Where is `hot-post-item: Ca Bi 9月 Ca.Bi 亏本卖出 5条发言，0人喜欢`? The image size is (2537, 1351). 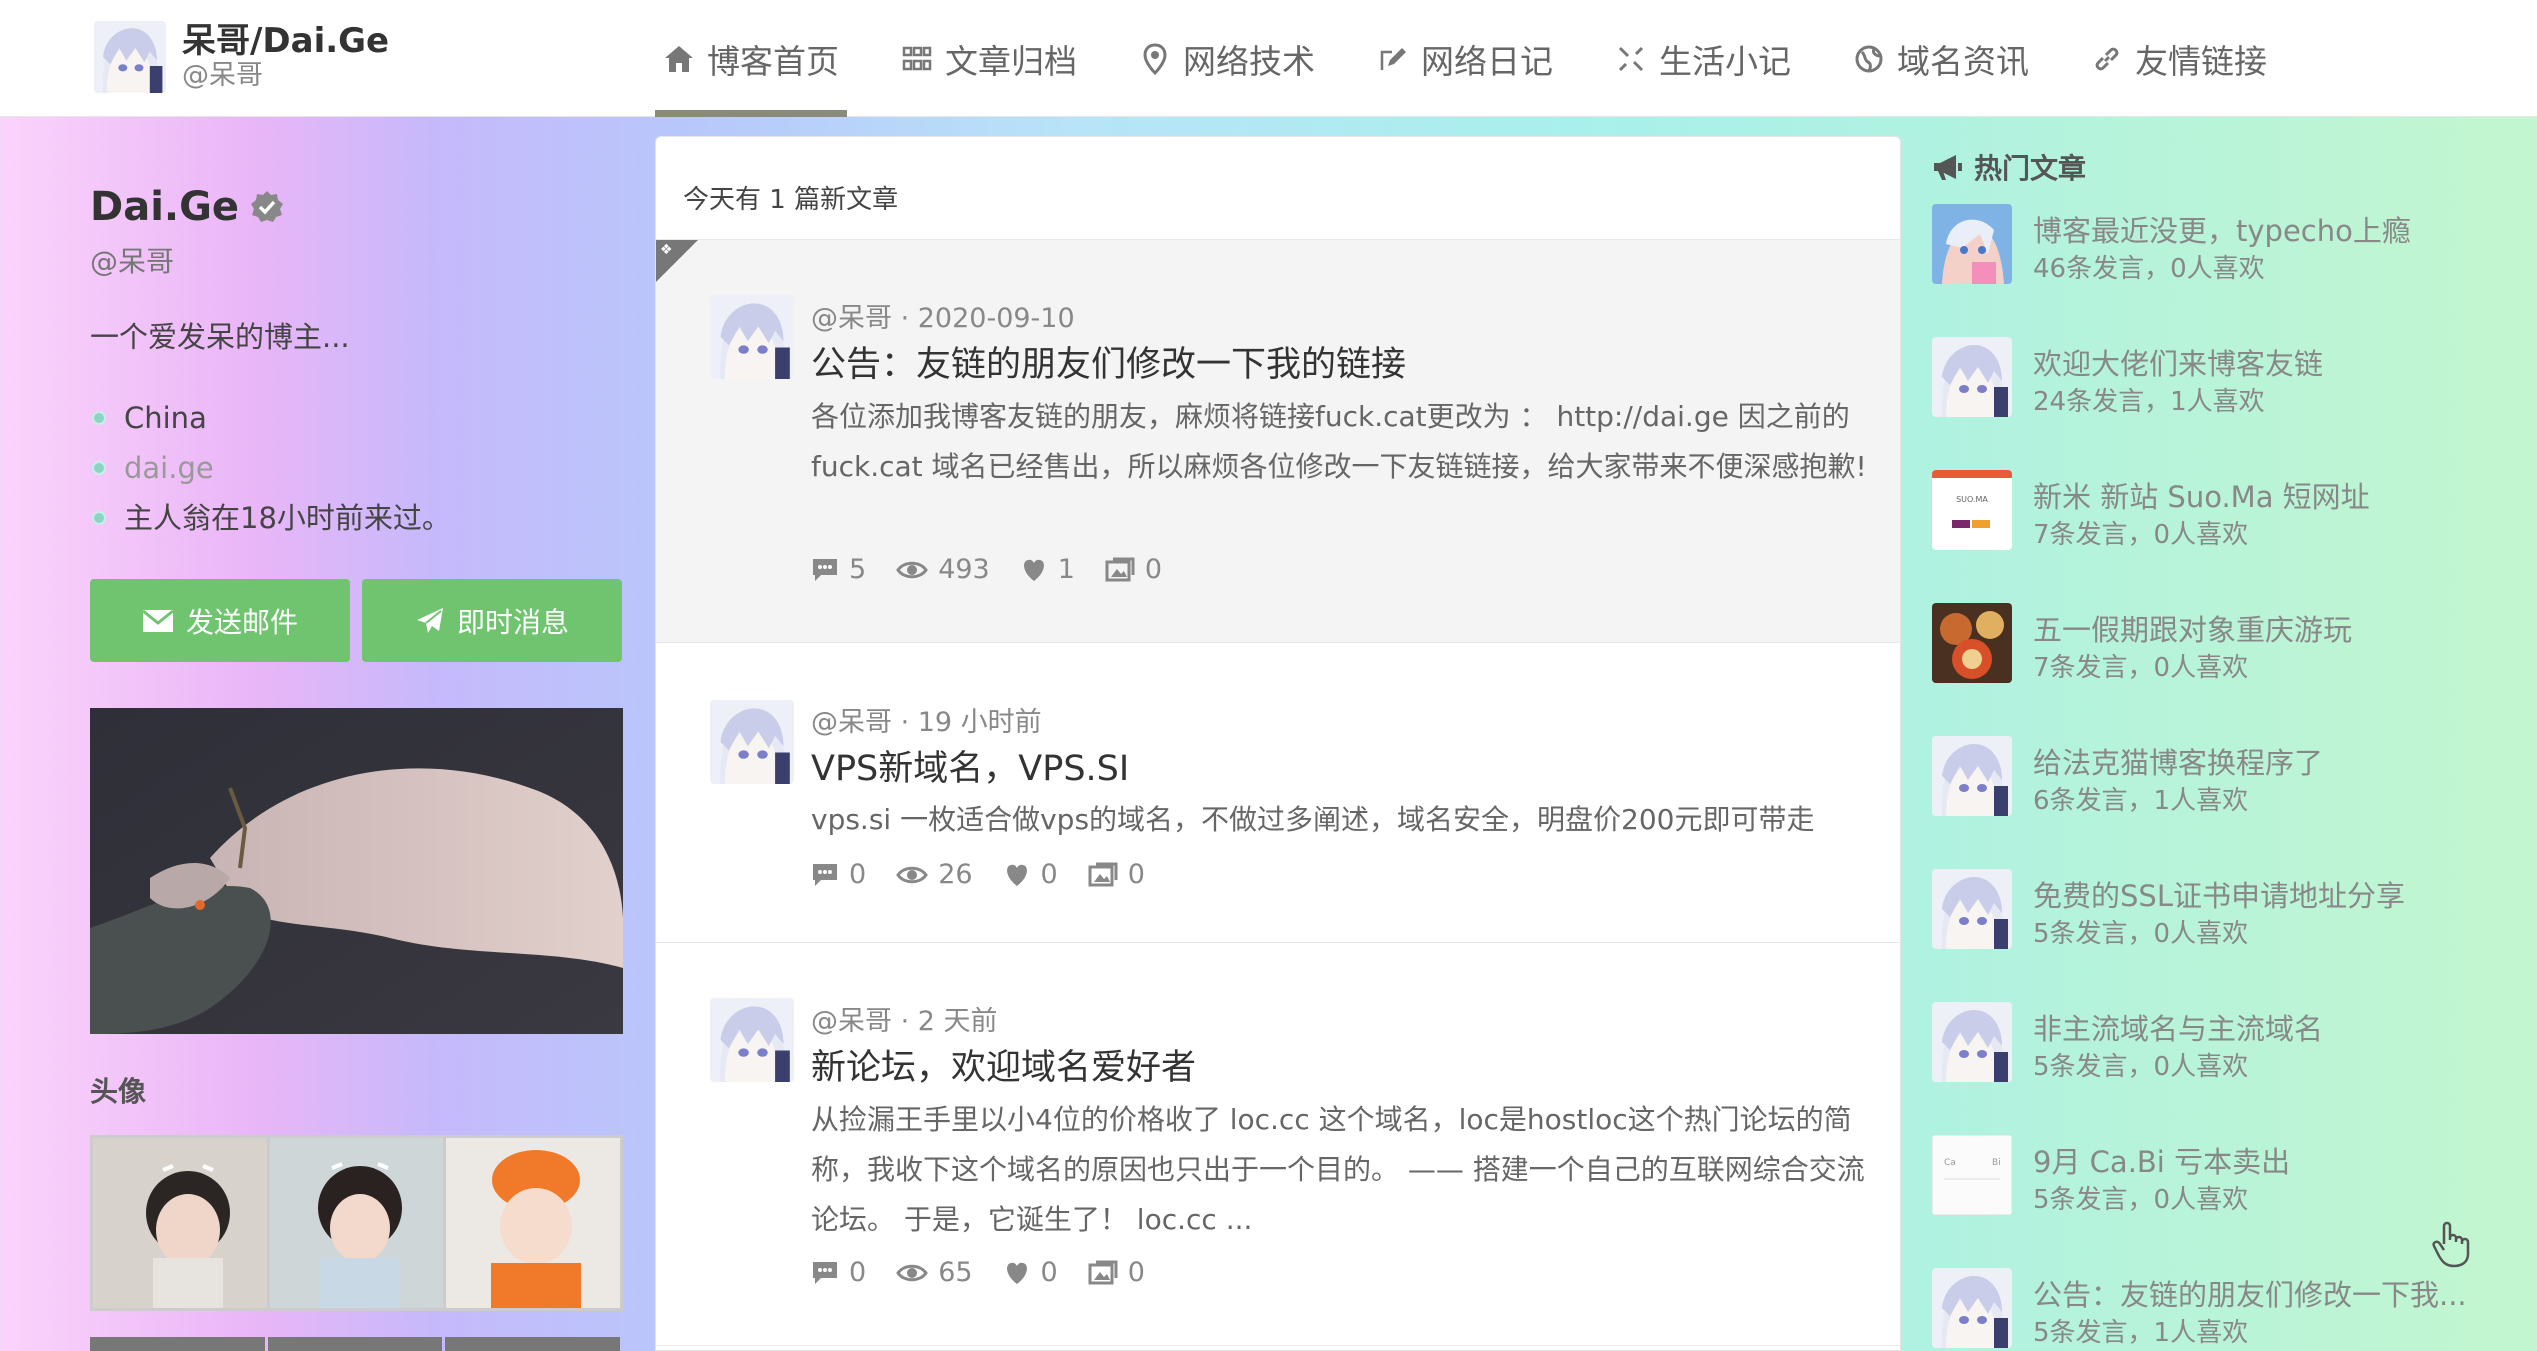 hot-post-item: Ca Bi 9月 Ca.Bi 亏本卖出 5条发言，0人喜欢 is located at coordinates (2202, 1201).